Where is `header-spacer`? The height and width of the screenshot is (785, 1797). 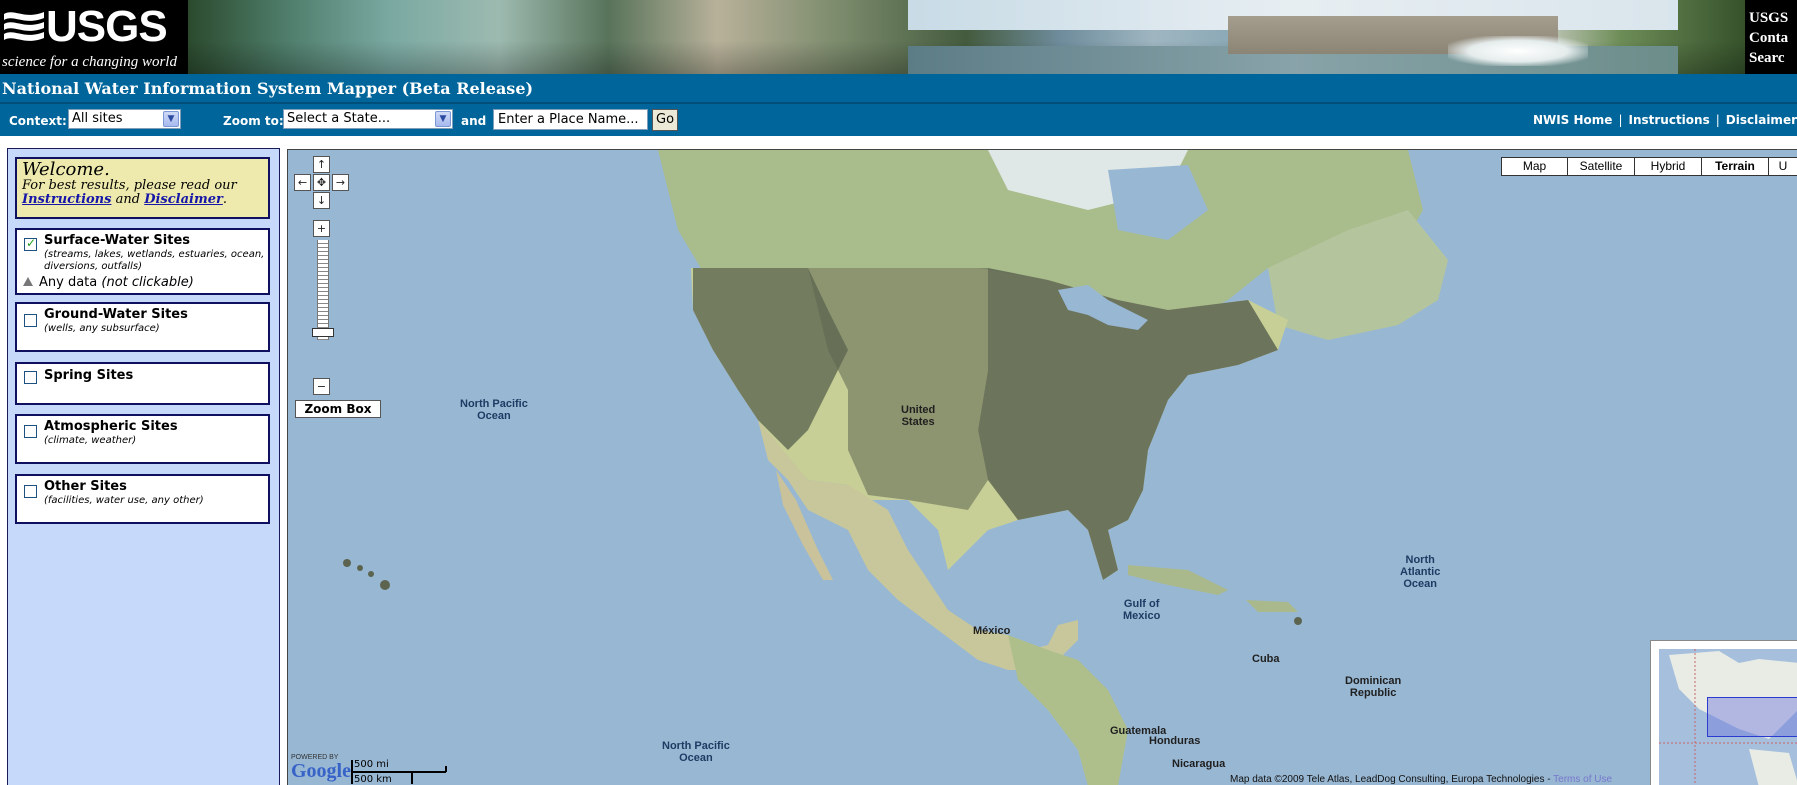 header-spacer is located at coordinates (898, 142).